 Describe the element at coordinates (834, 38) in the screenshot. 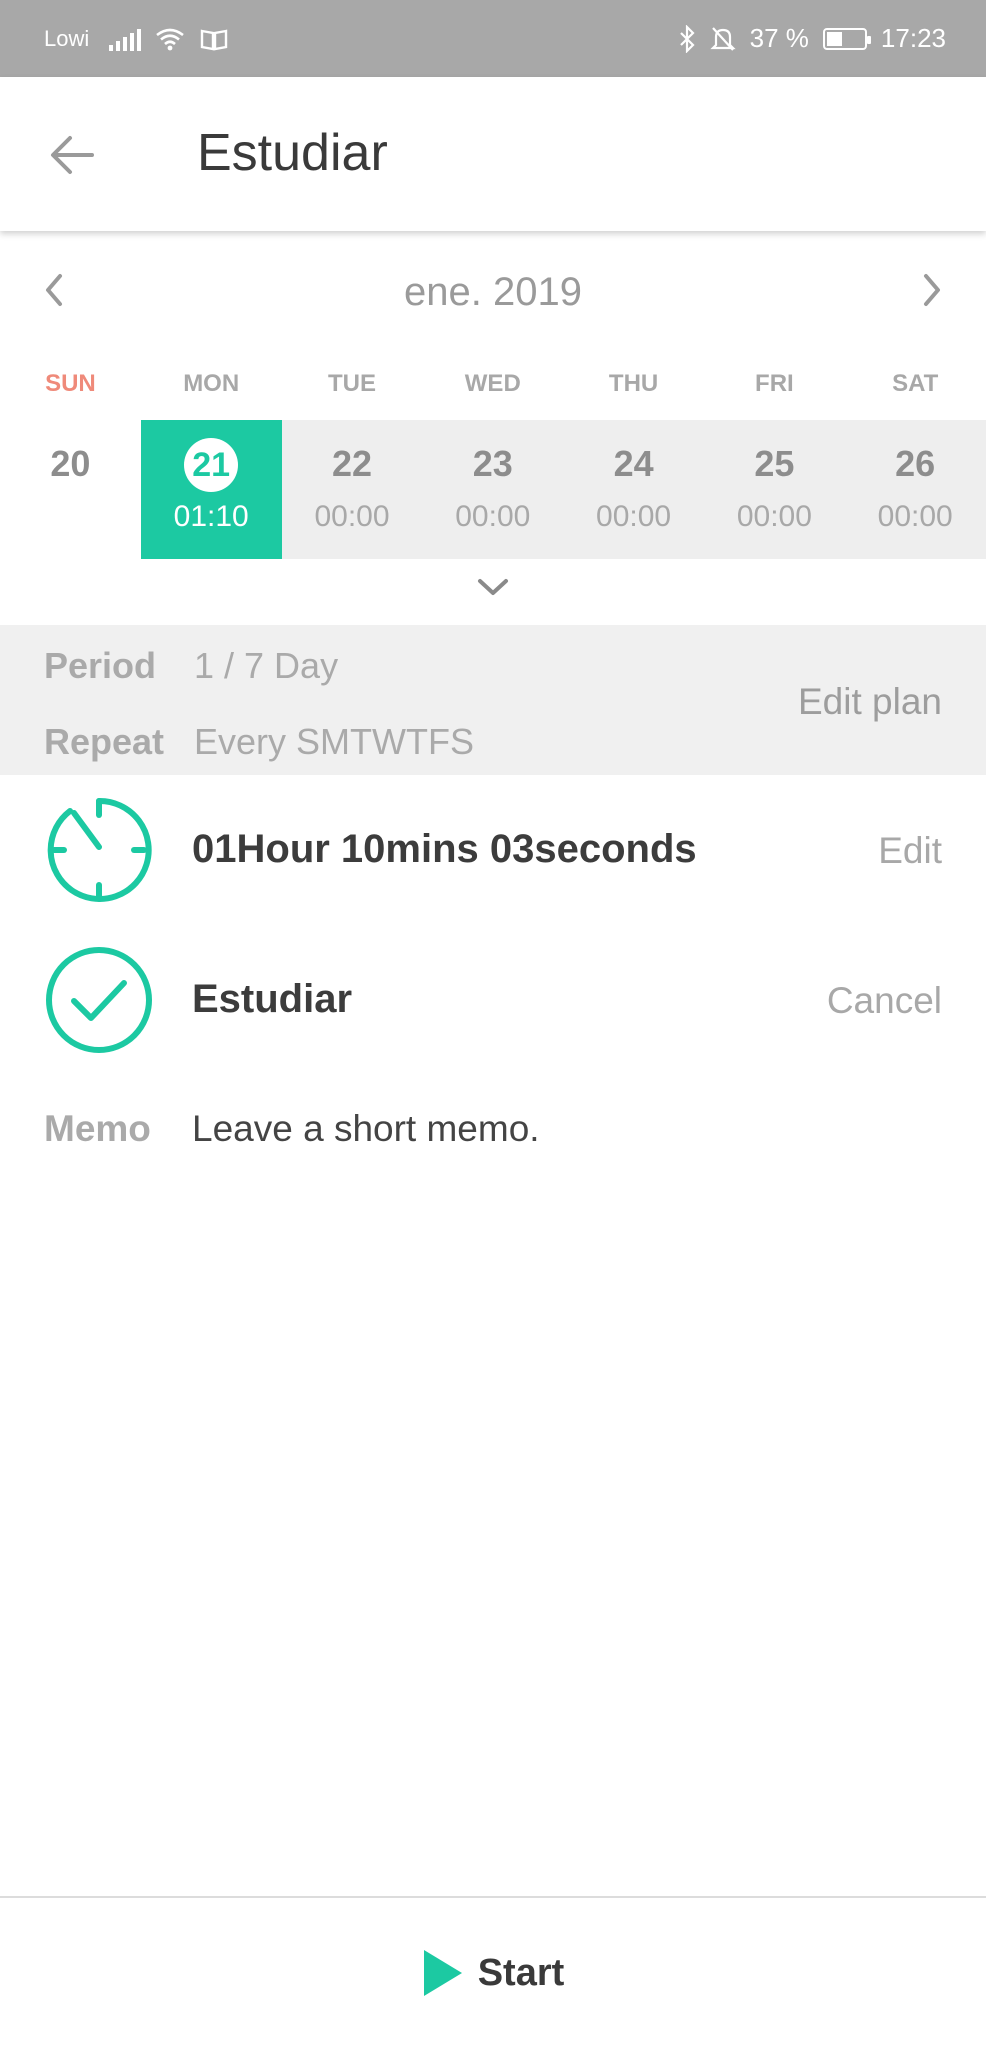

I see `battery-level-fill` at that location.